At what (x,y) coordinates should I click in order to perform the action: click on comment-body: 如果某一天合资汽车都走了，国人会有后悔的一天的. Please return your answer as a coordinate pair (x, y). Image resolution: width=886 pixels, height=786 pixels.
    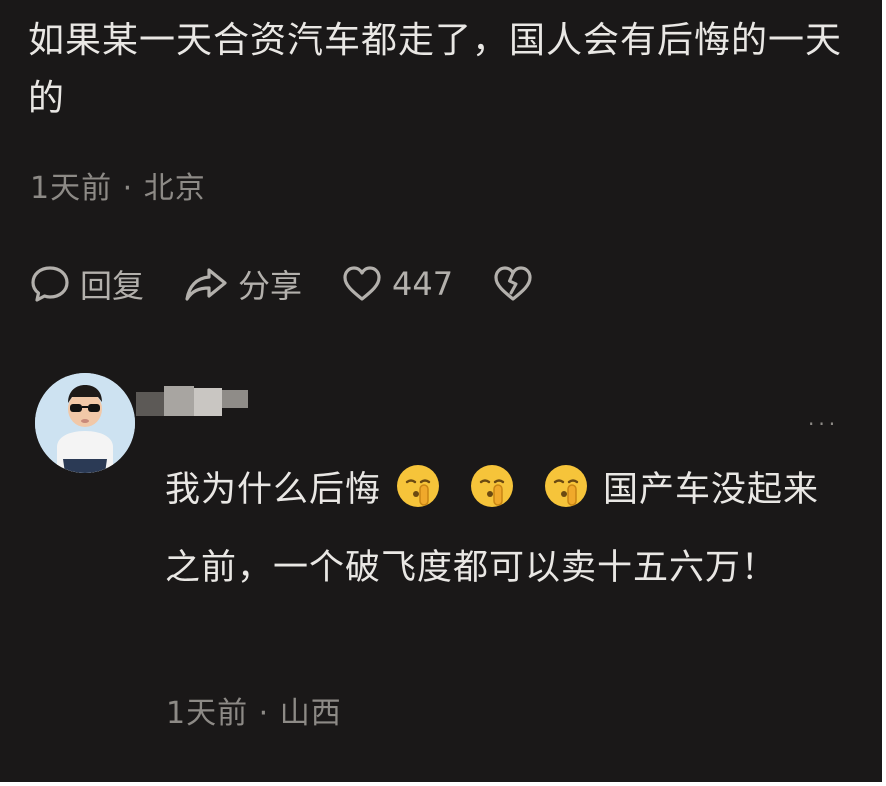
    Looking at the image, I should click on (435, 69).